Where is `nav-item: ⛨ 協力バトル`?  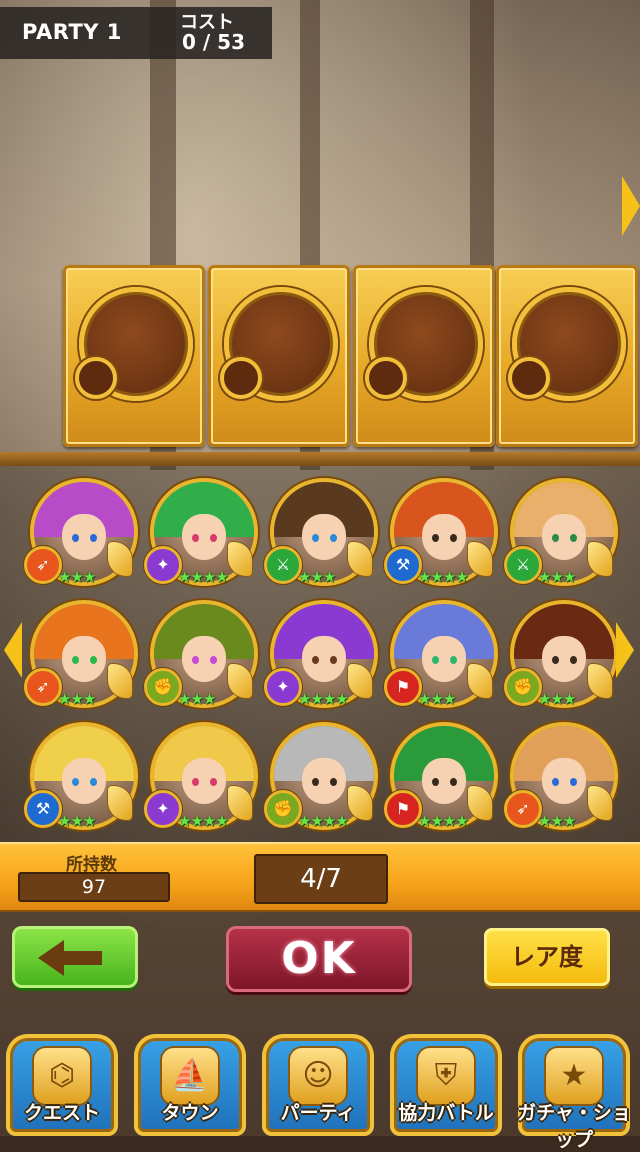
nav-item: ⛨ 協力バトル is located at coordinates (446, 1085).